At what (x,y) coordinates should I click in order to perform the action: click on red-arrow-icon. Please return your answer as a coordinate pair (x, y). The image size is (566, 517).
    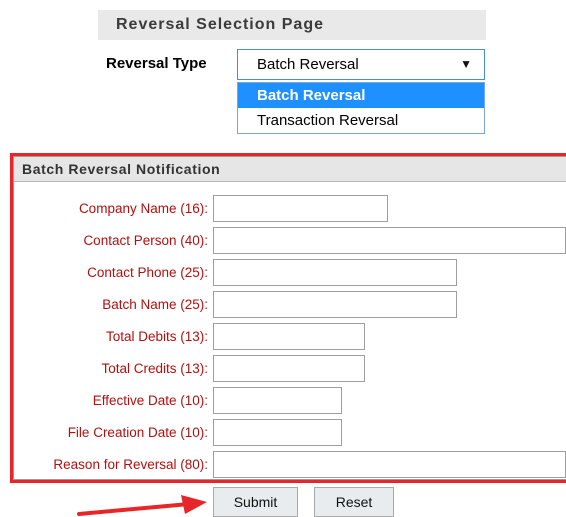
    Looking at the image, I should click on (142, 505).